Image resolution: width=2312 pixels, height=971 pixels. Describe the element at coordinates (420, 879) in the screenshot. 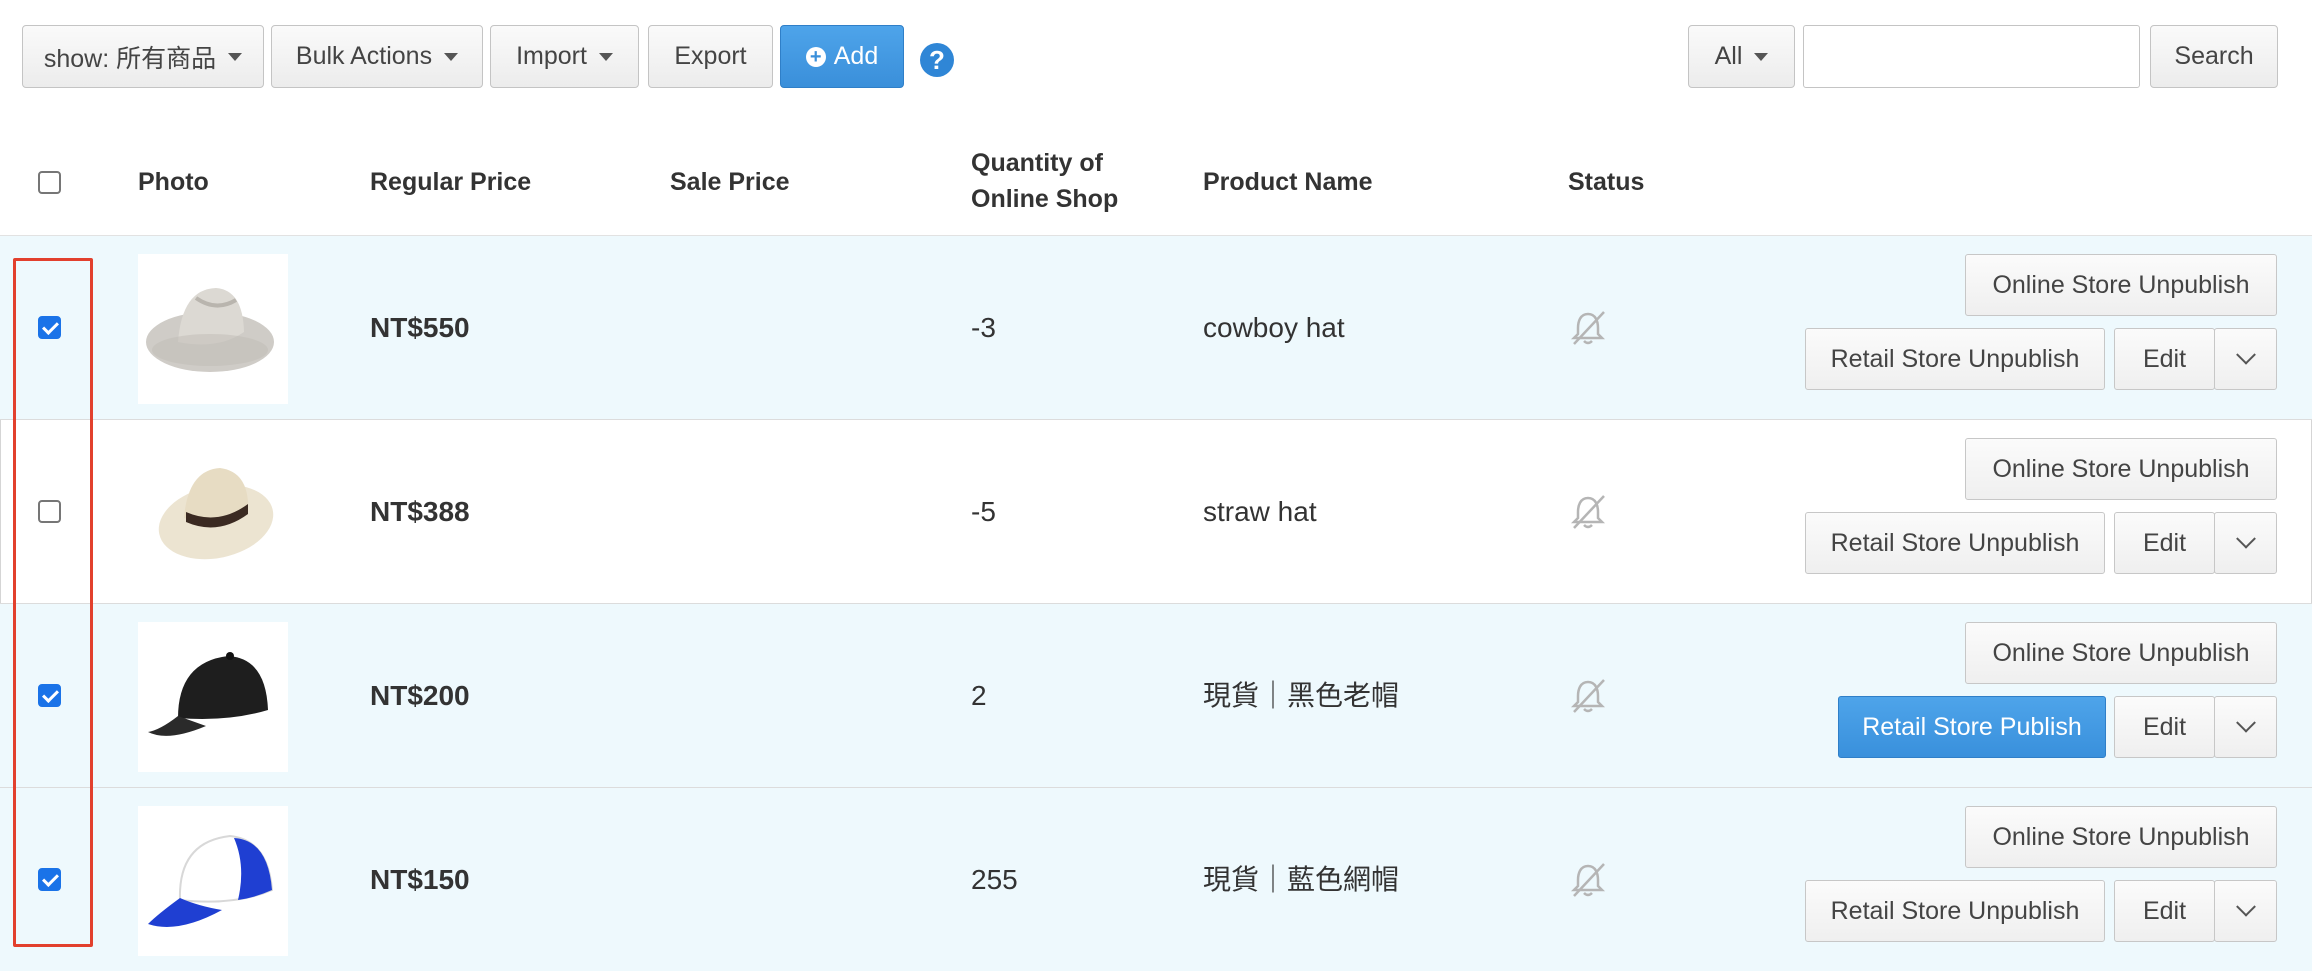

I see `regular-price: NT$150` at that location.